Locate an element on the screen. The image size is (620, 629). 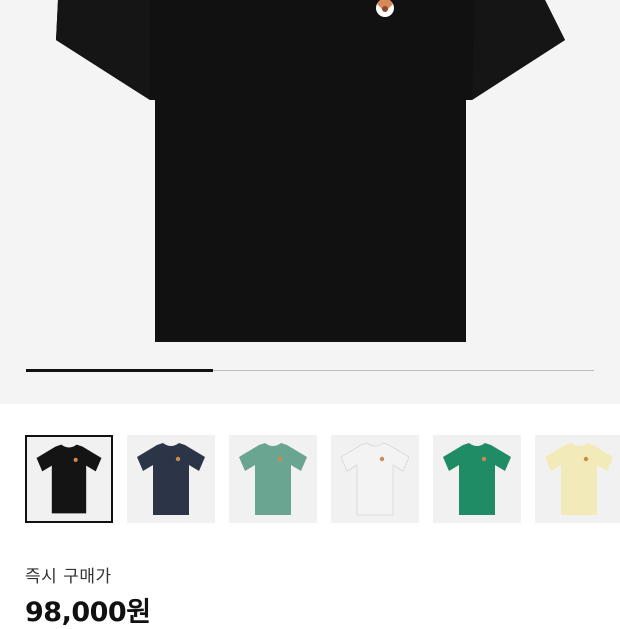
color-thumbnail-white is located at coordinates (375, 479).